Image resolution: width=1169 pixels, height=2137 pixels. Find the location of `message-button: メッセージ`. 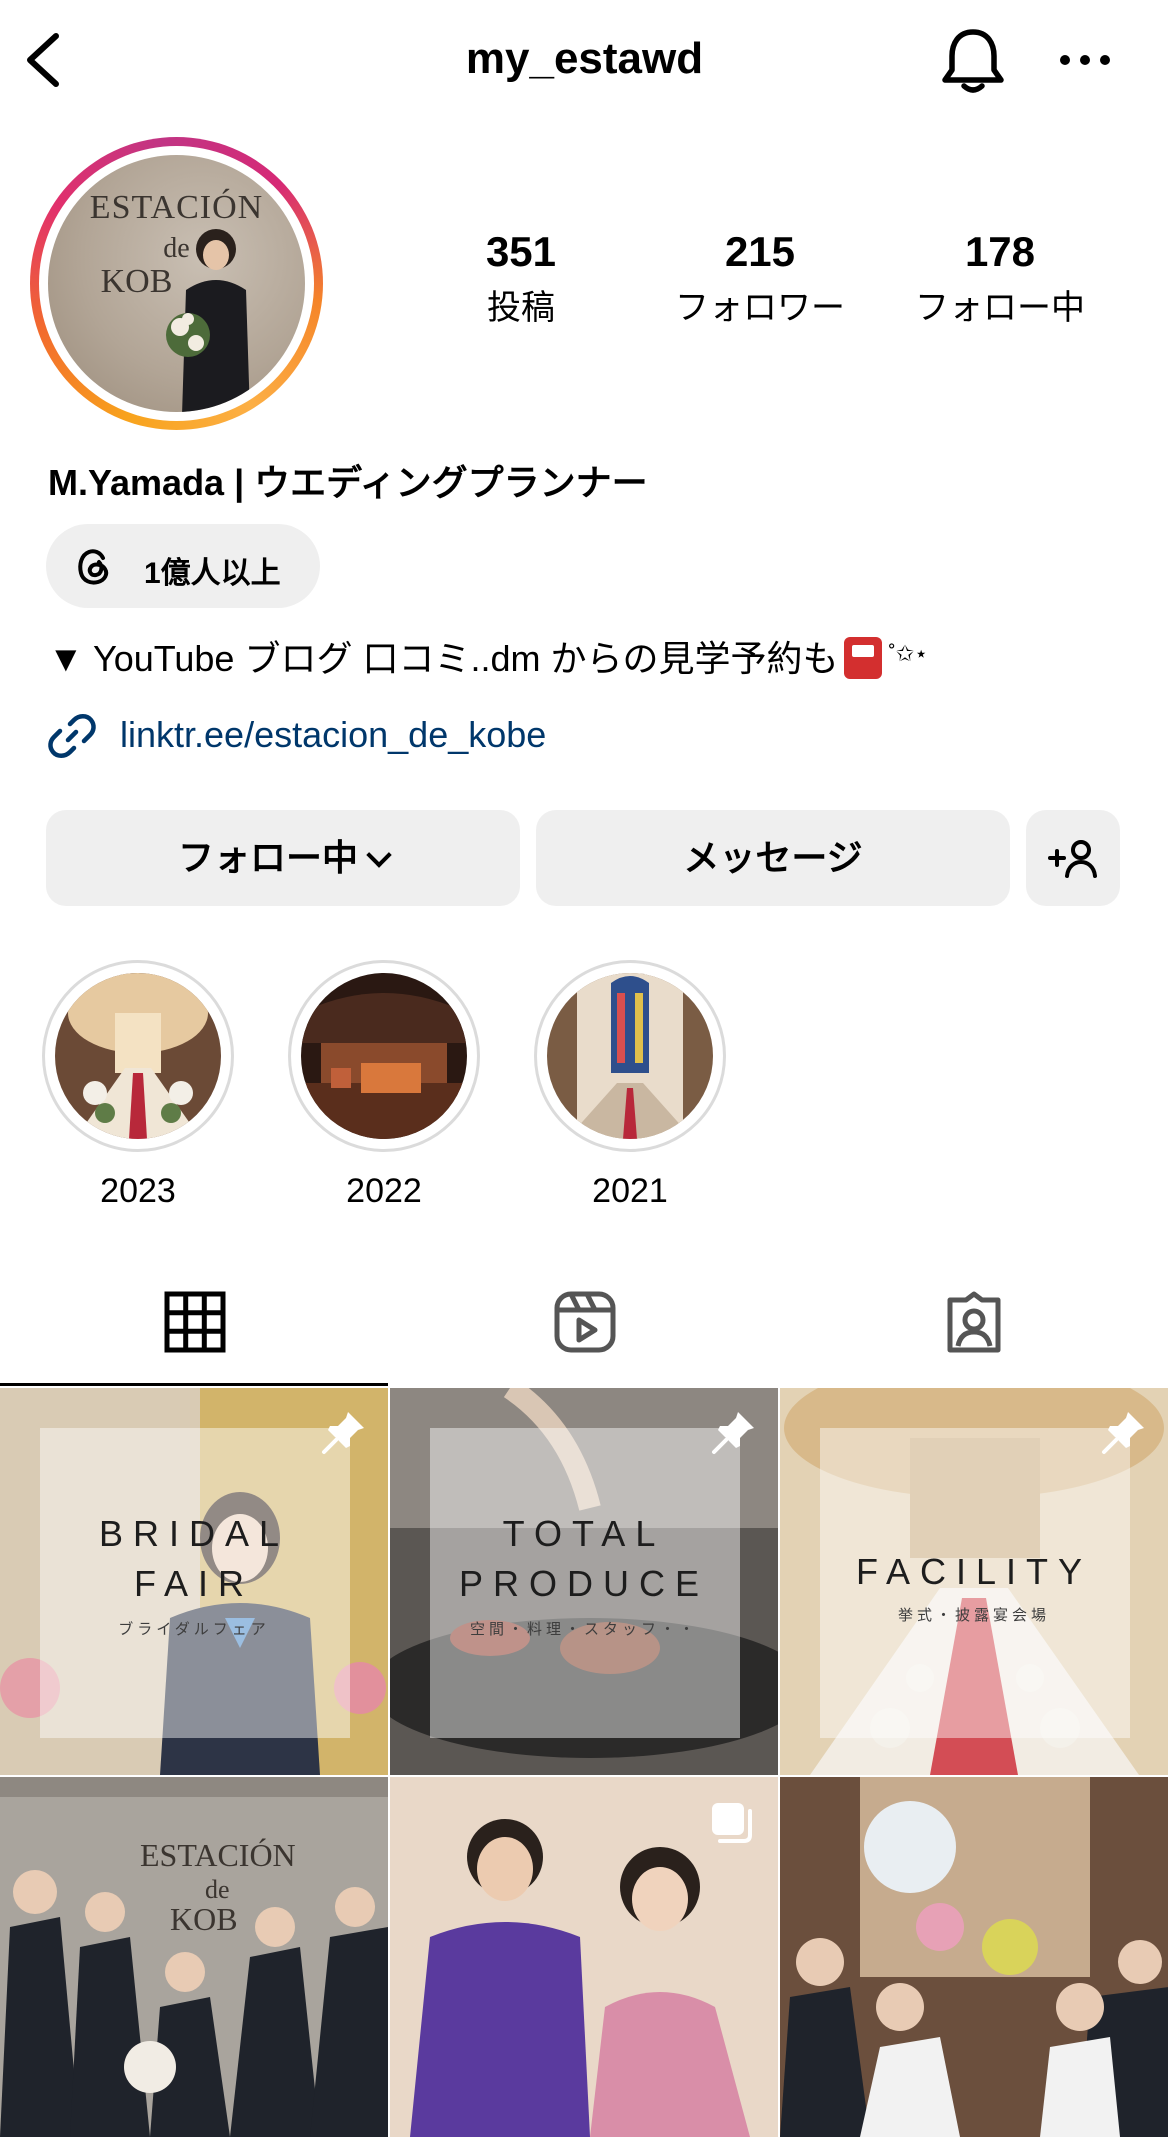

message-button: メッセージ is located at coordinates (773, 858).